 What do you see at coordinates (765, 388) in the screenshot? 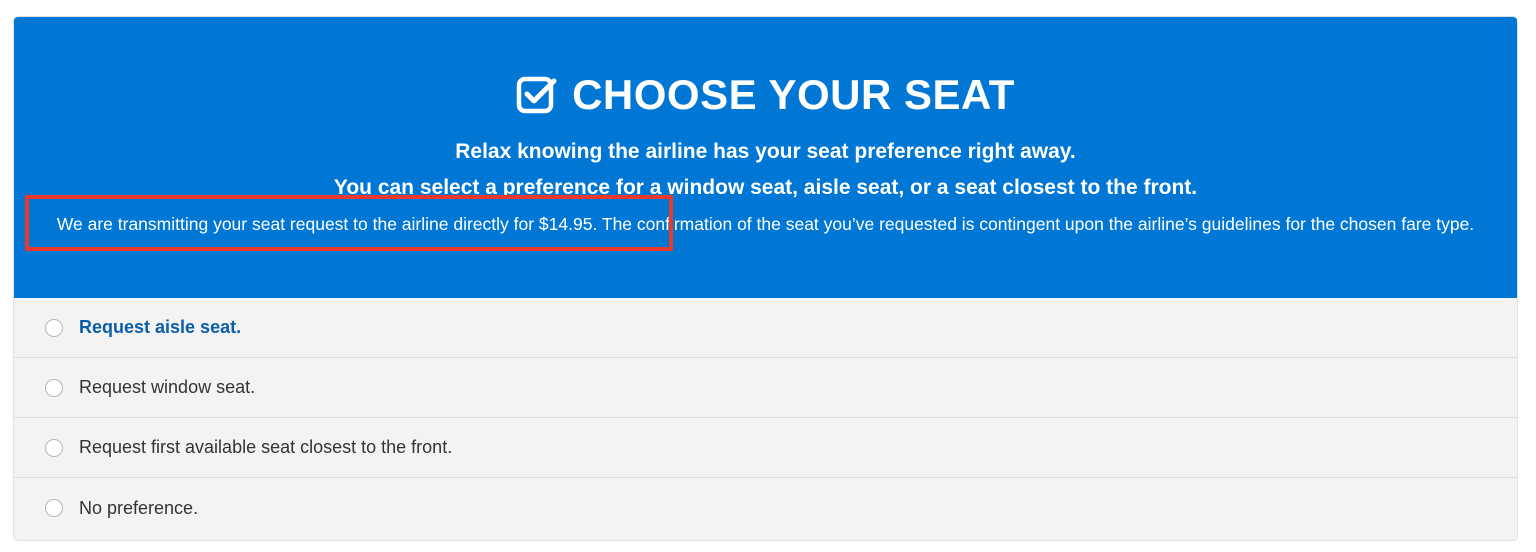
I see `option-window-seat: Request window seat.` at bounding box center [765, 388].